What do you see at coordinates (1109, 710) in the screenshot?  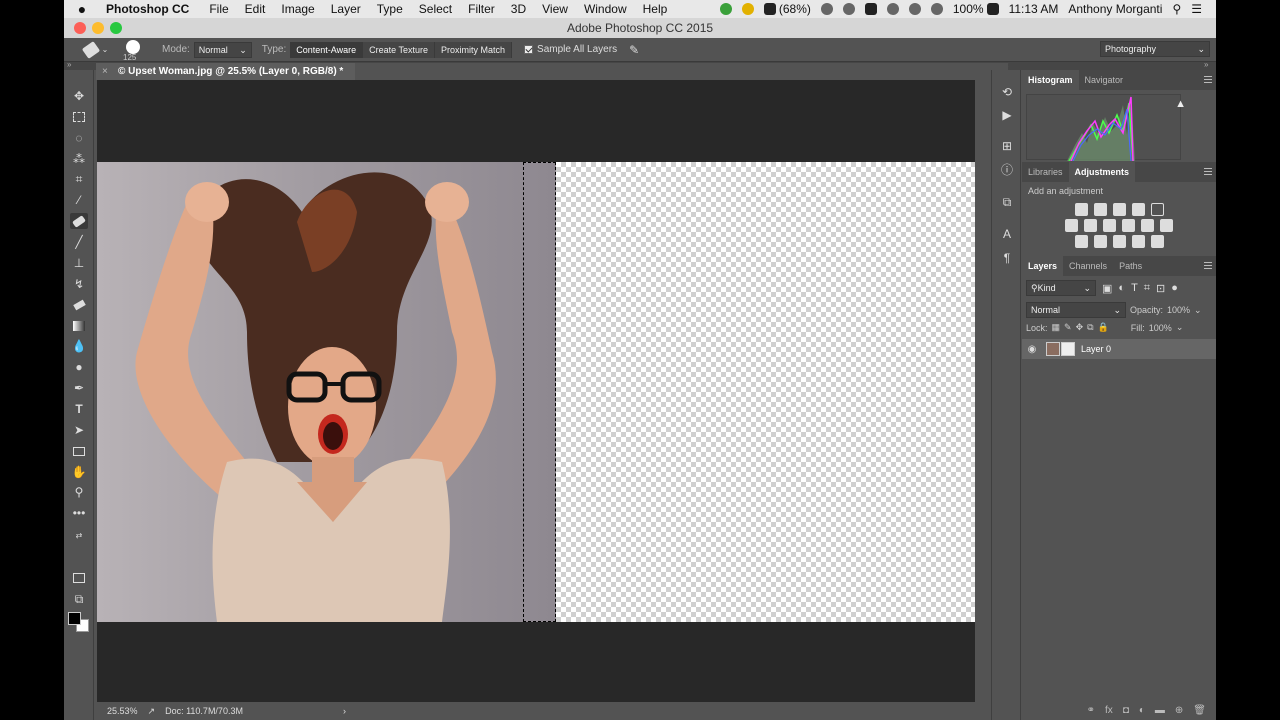 I see `layer-style-icon: fx` at bounding box center [1109, 710].